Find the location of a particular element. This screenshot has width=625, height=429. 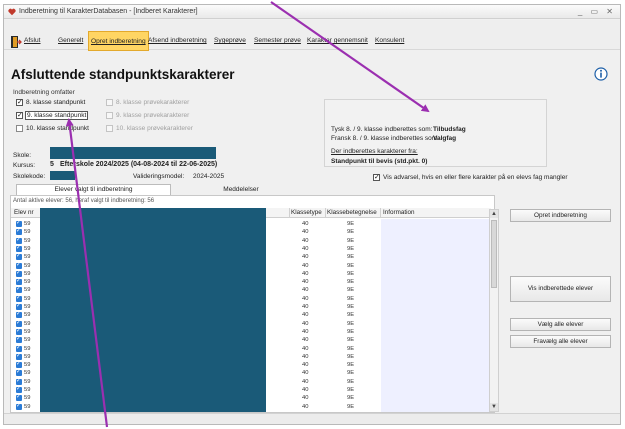

tab-elever-label: Elever valgt til indberetning is located at coordinates (93, 189).